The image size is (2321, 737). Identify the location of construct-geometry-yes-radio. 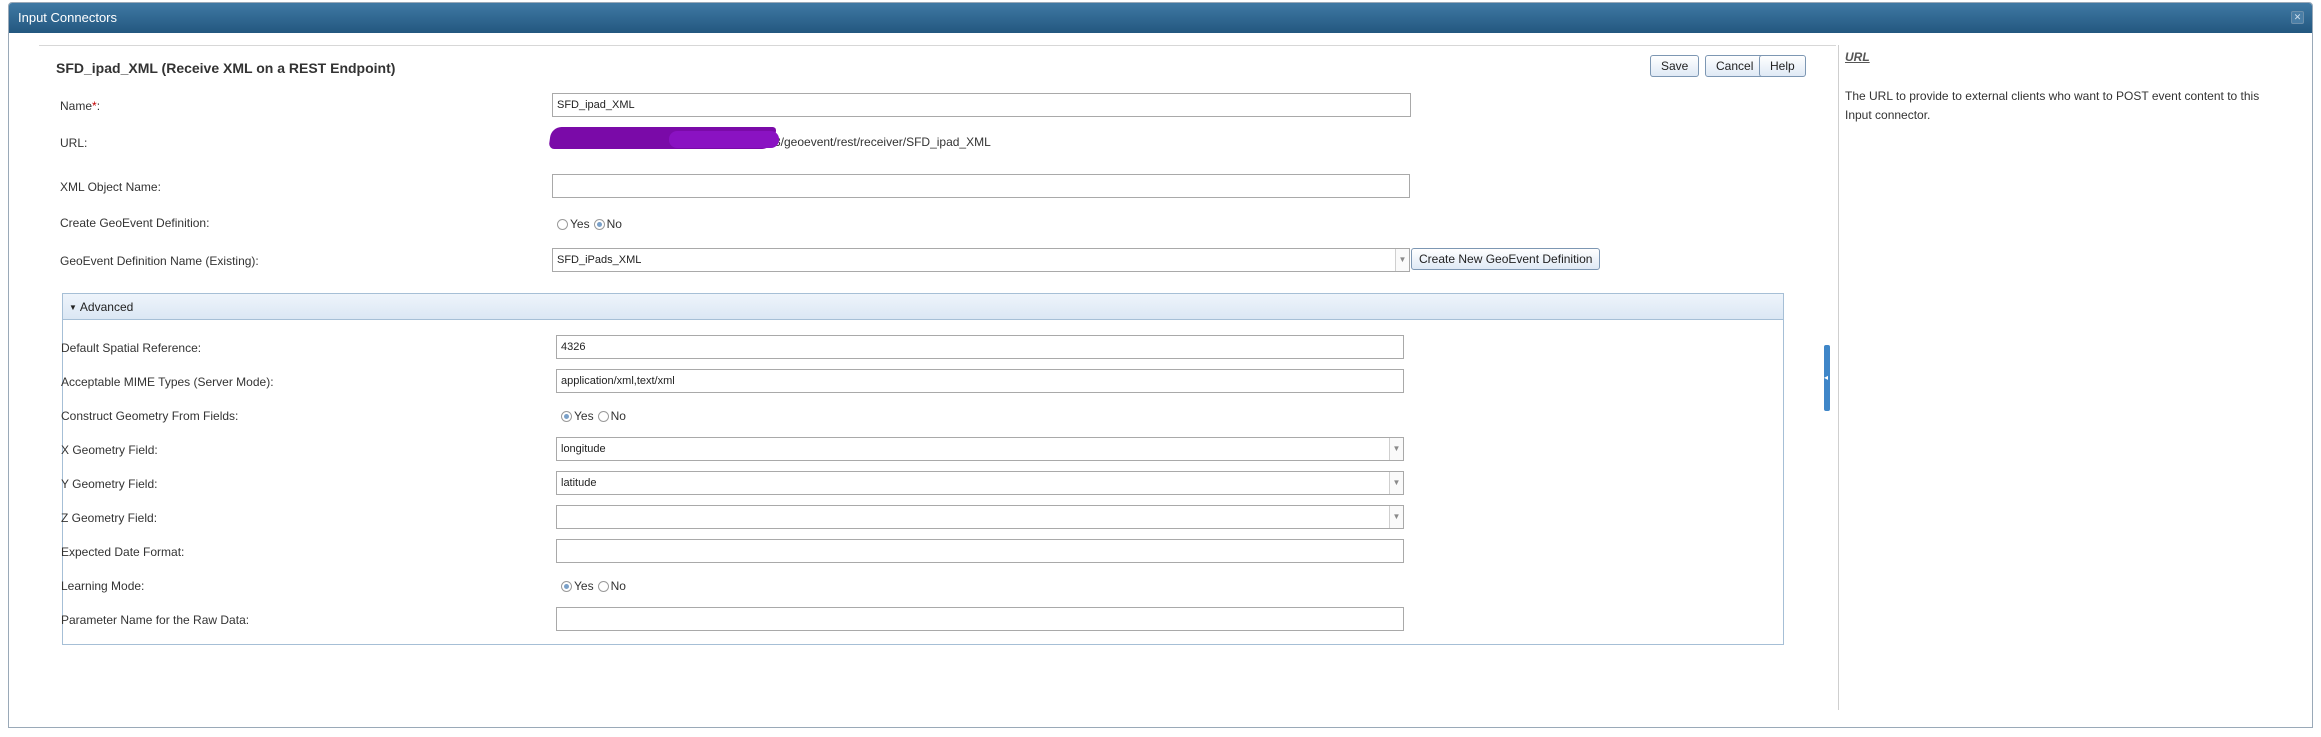
(566, 416).